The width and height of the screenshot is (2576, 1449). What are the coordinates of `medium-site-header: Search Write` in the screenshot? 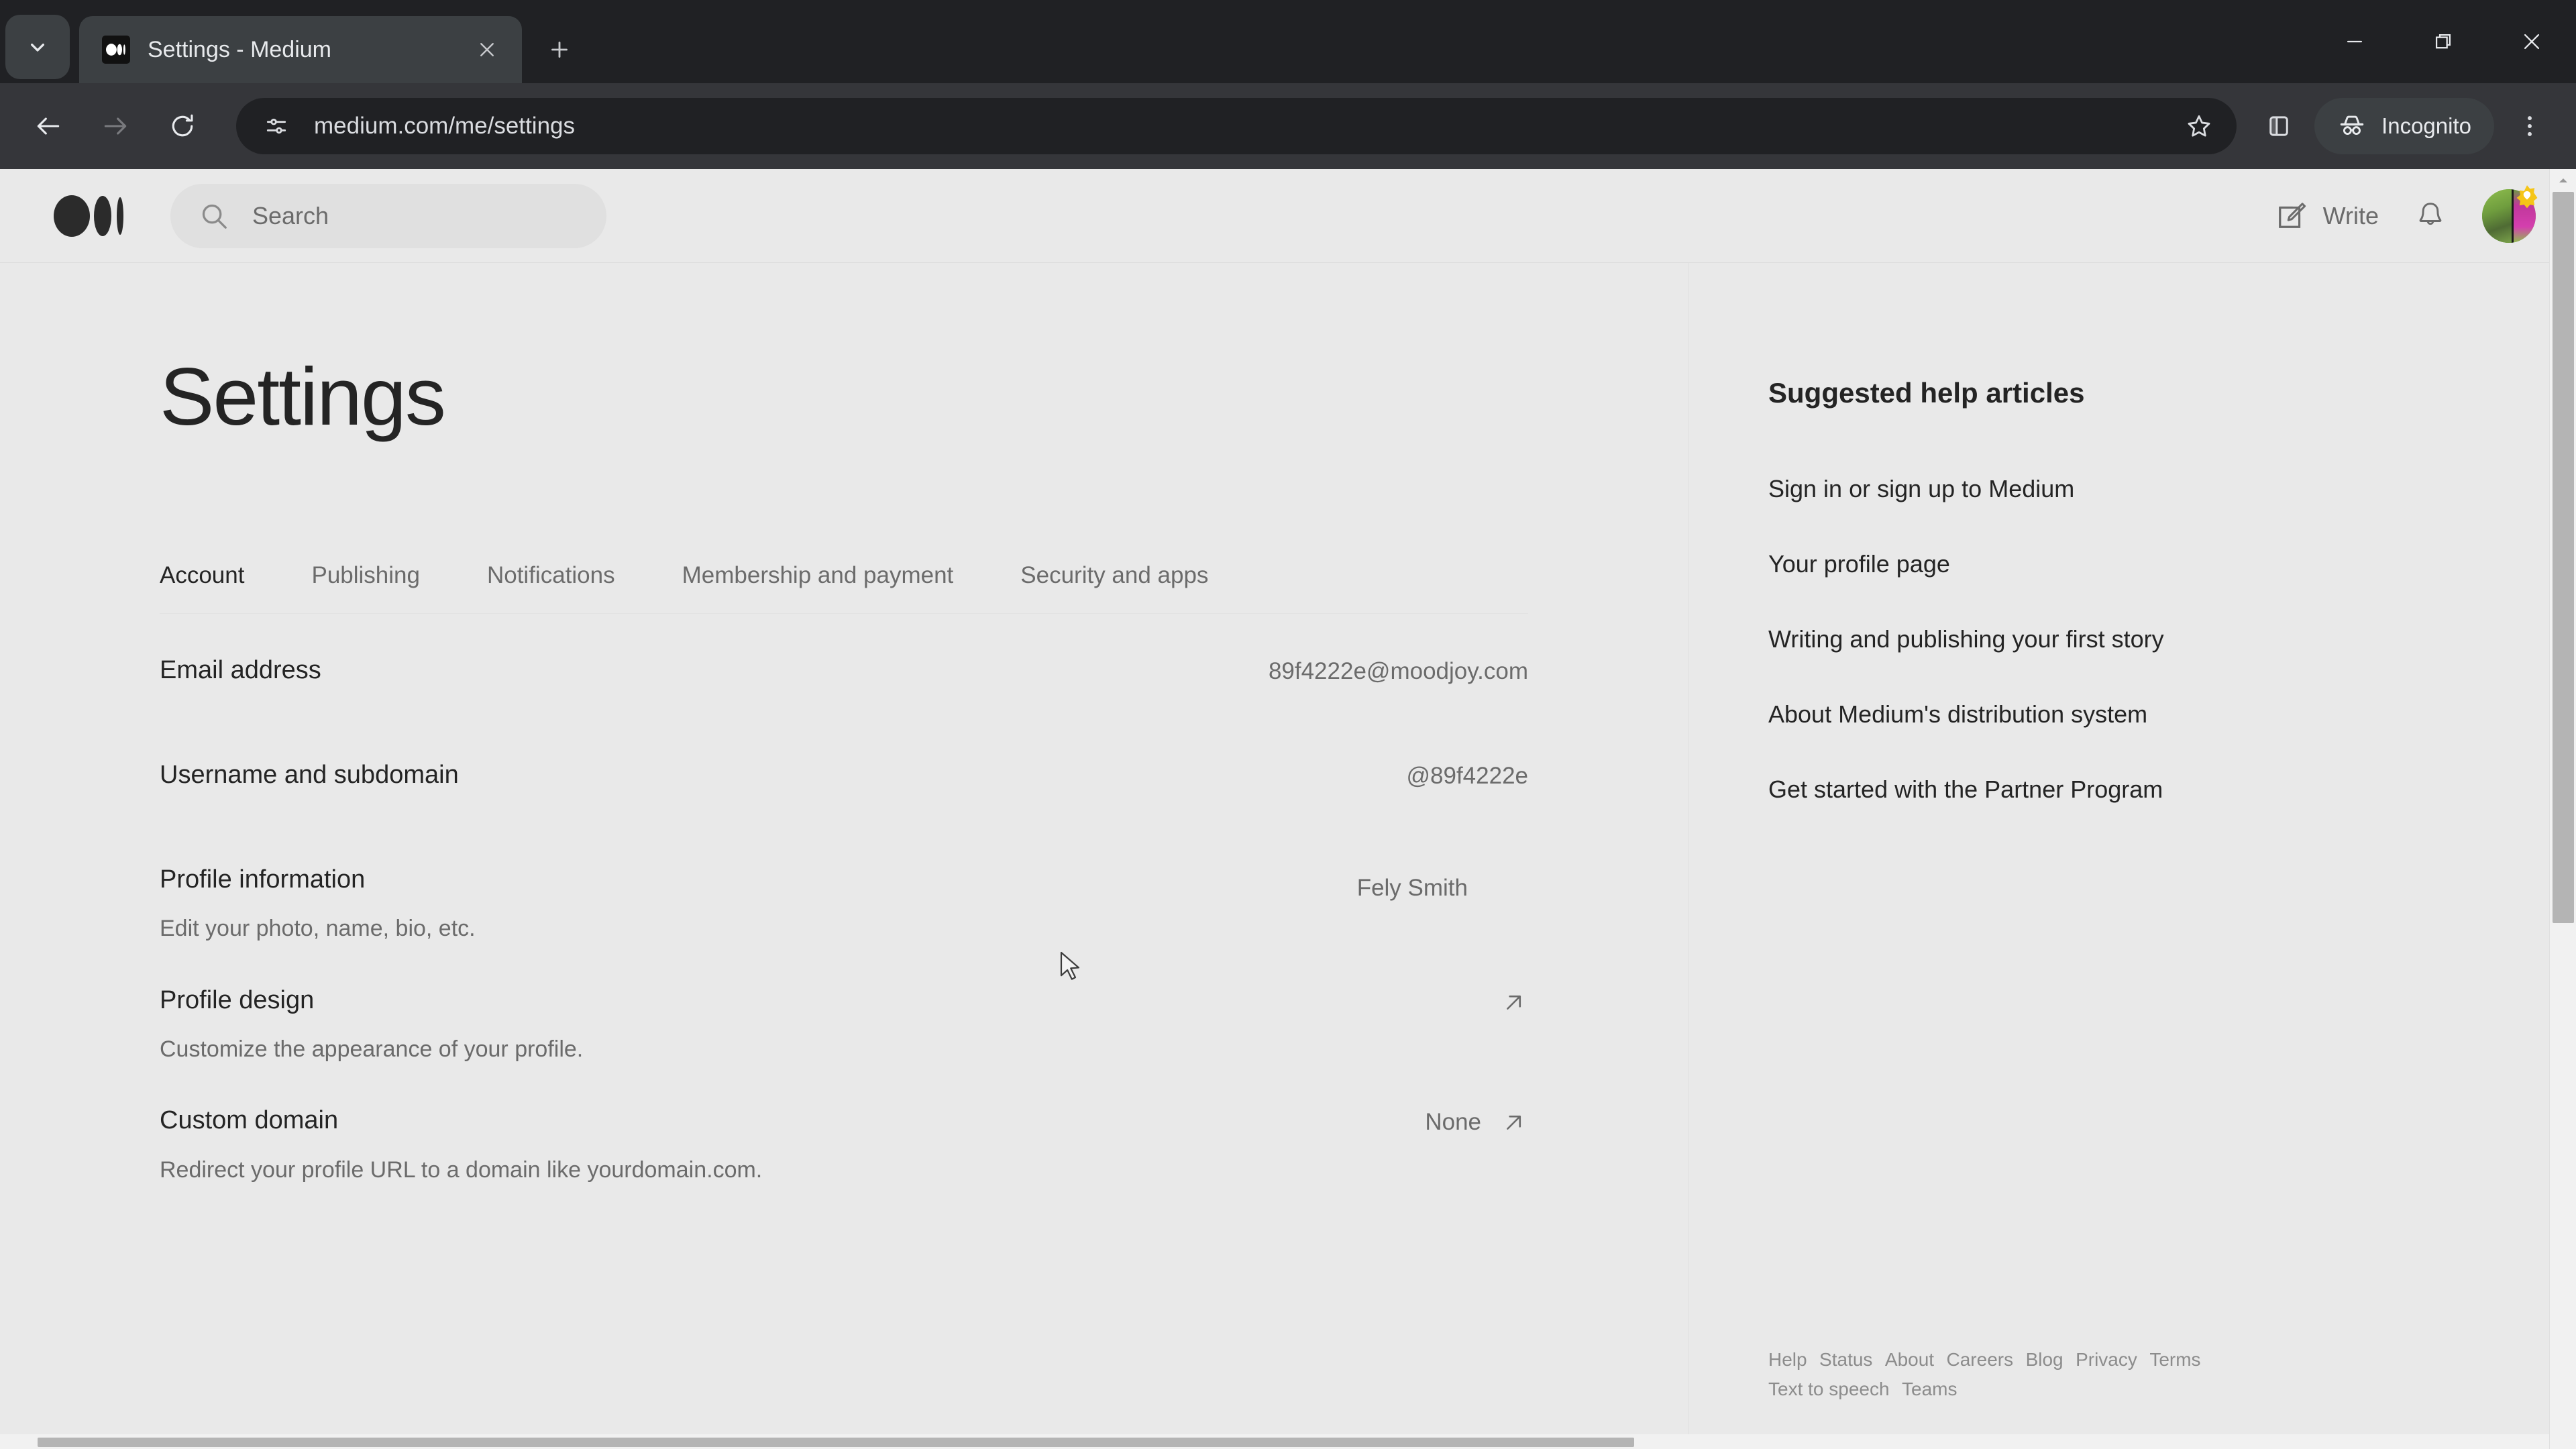 It's located at (1288, 216).